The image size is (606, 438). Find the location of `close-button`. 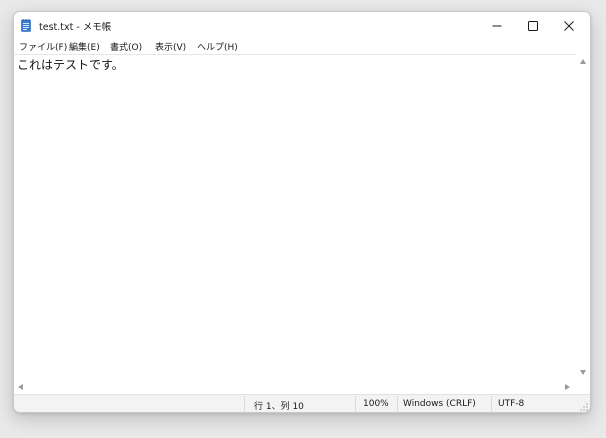

close-button is located at coordinates (569, 26).